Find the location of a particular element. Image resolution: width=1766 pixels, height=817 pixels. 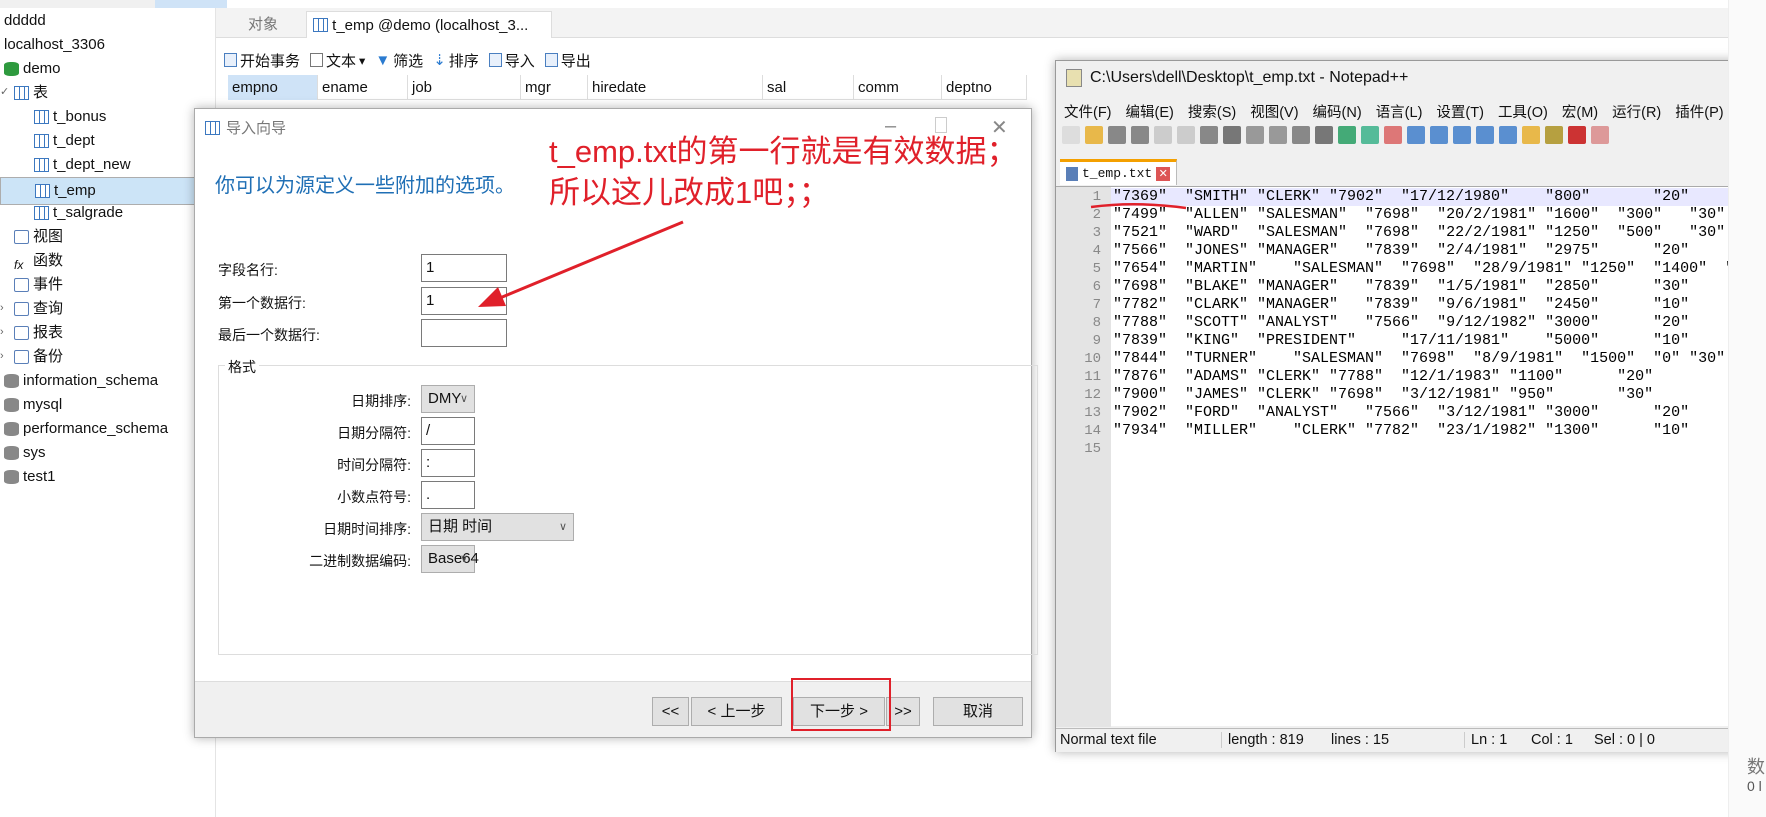

close-icon is located at coordinates (1163, 135).